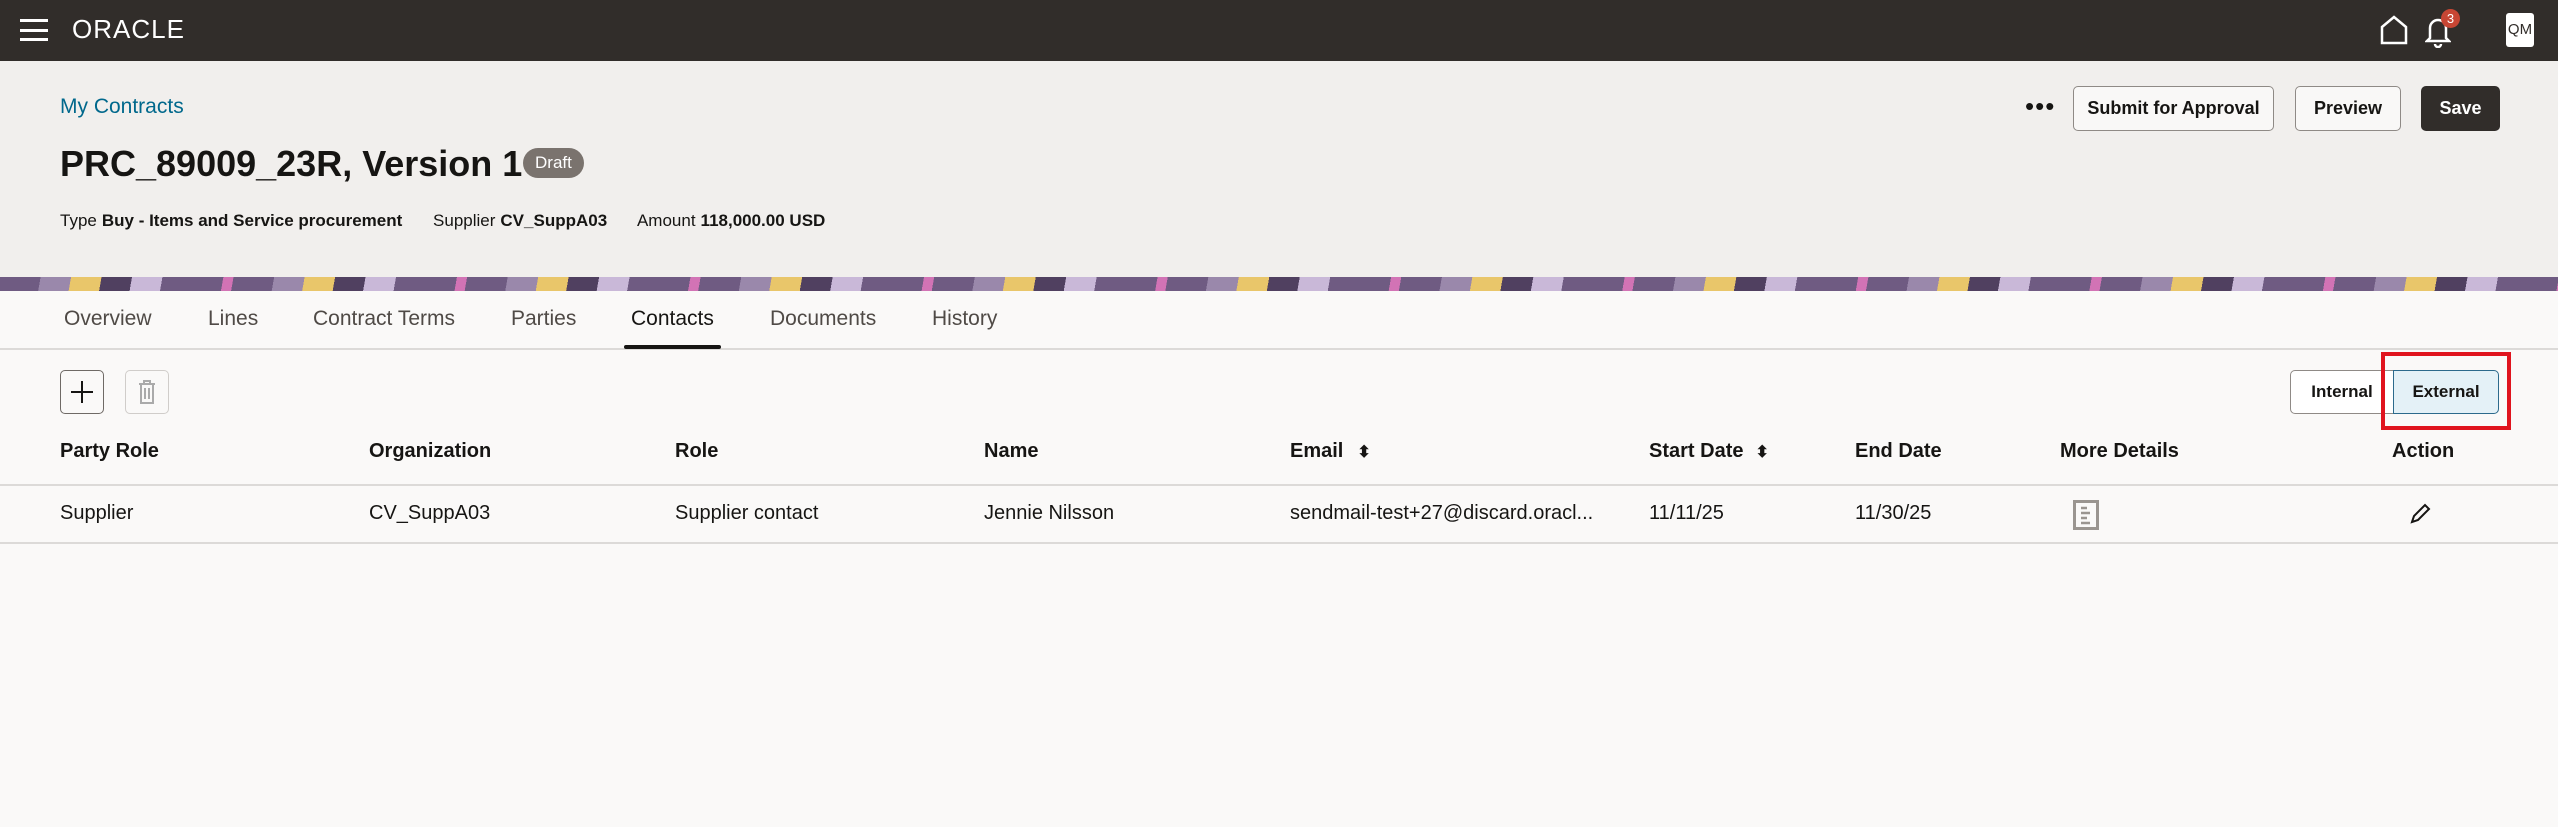 This screenshot has height=827, width=2558. I want to click on oracle-logo: ORACLE, so click(128, 29).